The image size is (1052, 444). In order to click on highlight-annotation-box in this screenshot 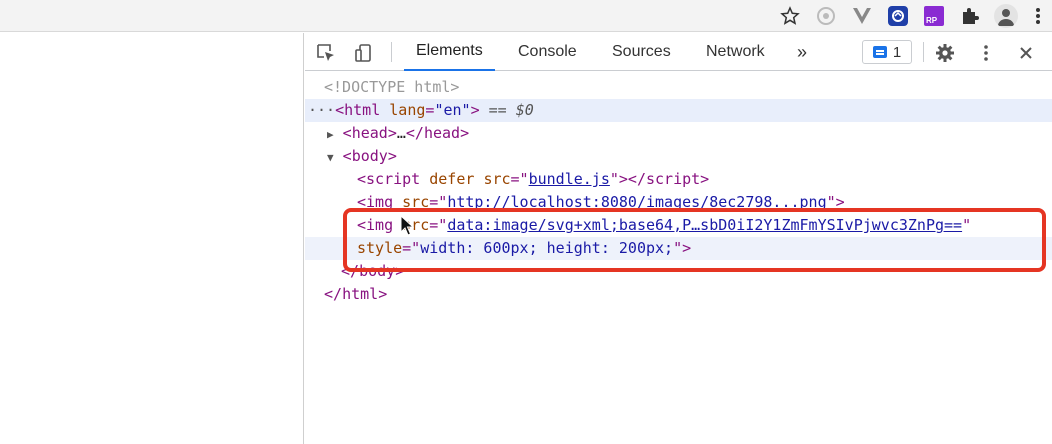, I will do `click(694, 240)`.